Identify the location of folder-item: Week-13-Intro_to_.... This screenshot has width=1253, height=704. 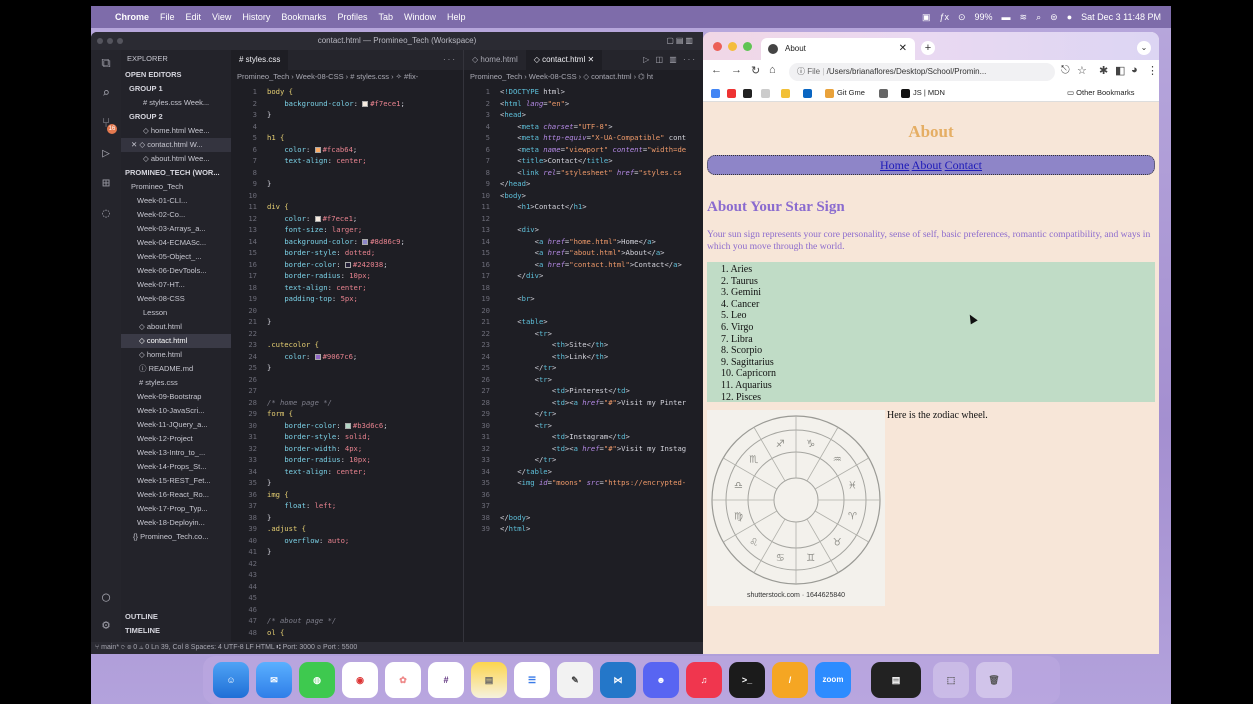
(176, 453).